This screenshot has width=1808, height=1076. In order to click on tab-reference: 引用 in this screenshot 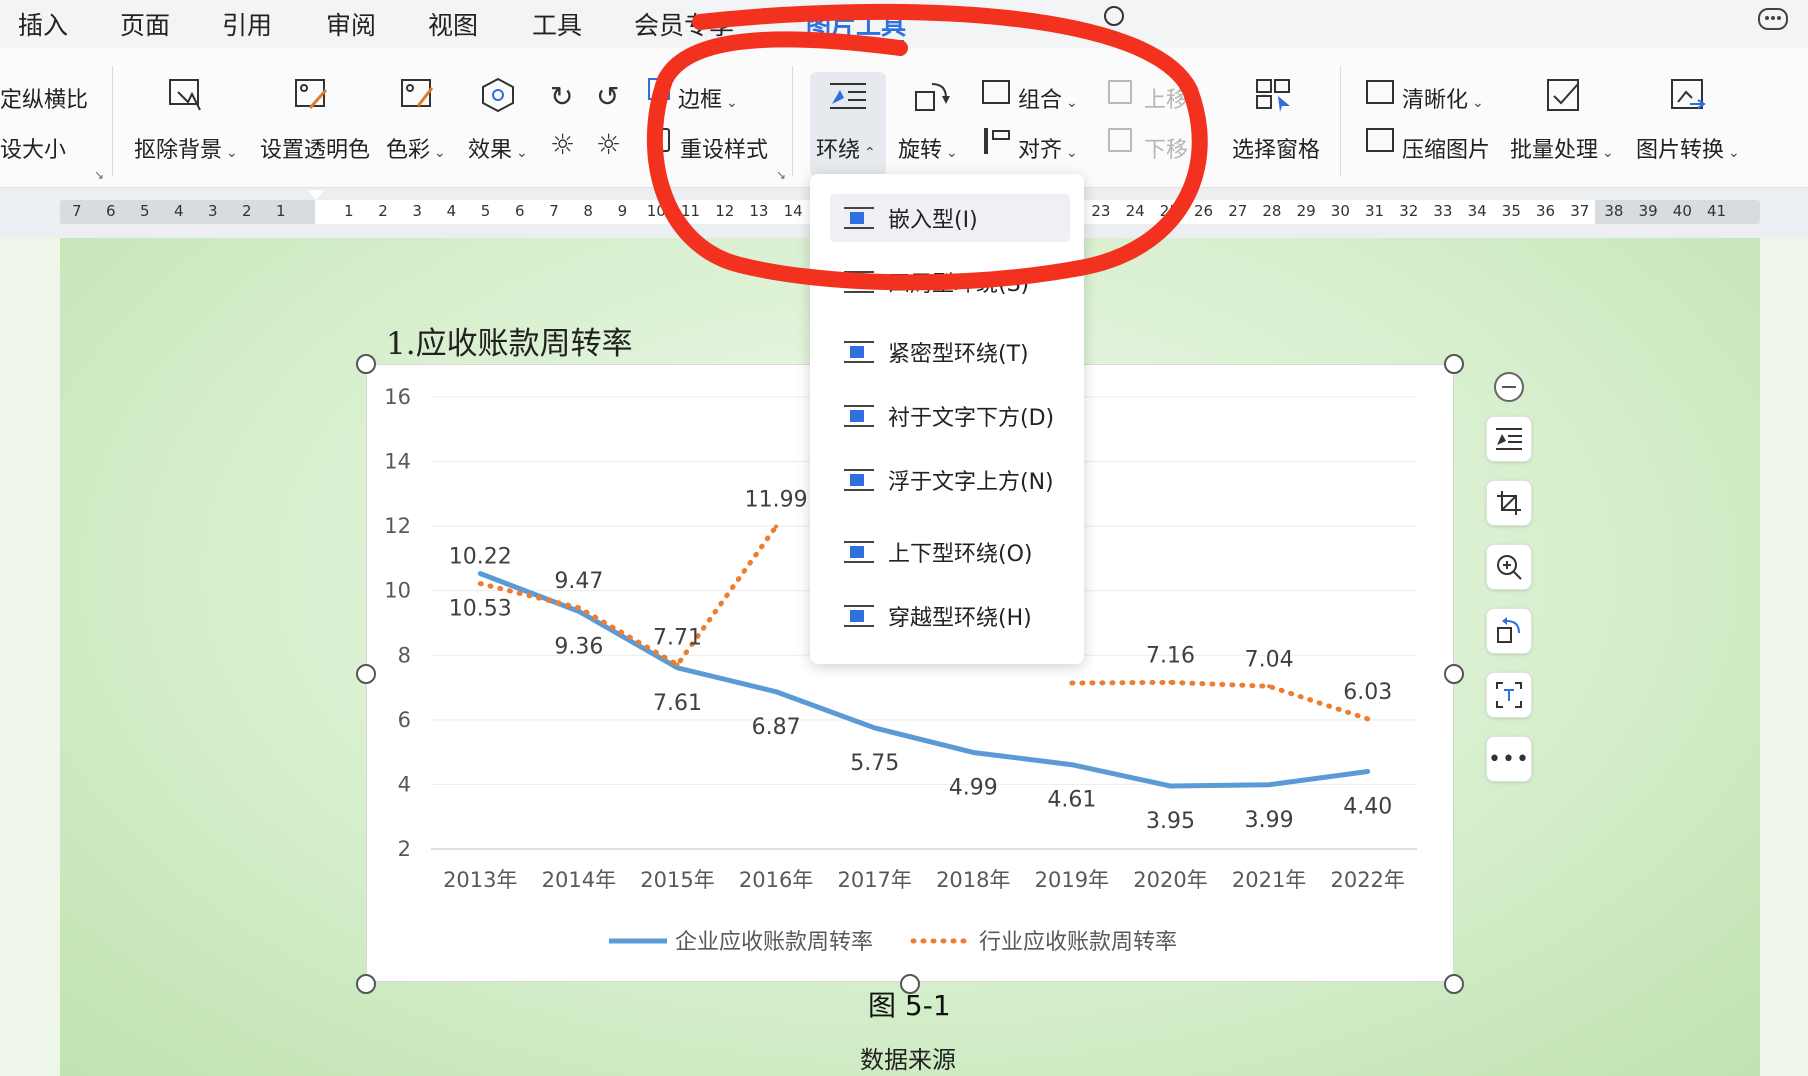, I will do `click(247, 24)`.